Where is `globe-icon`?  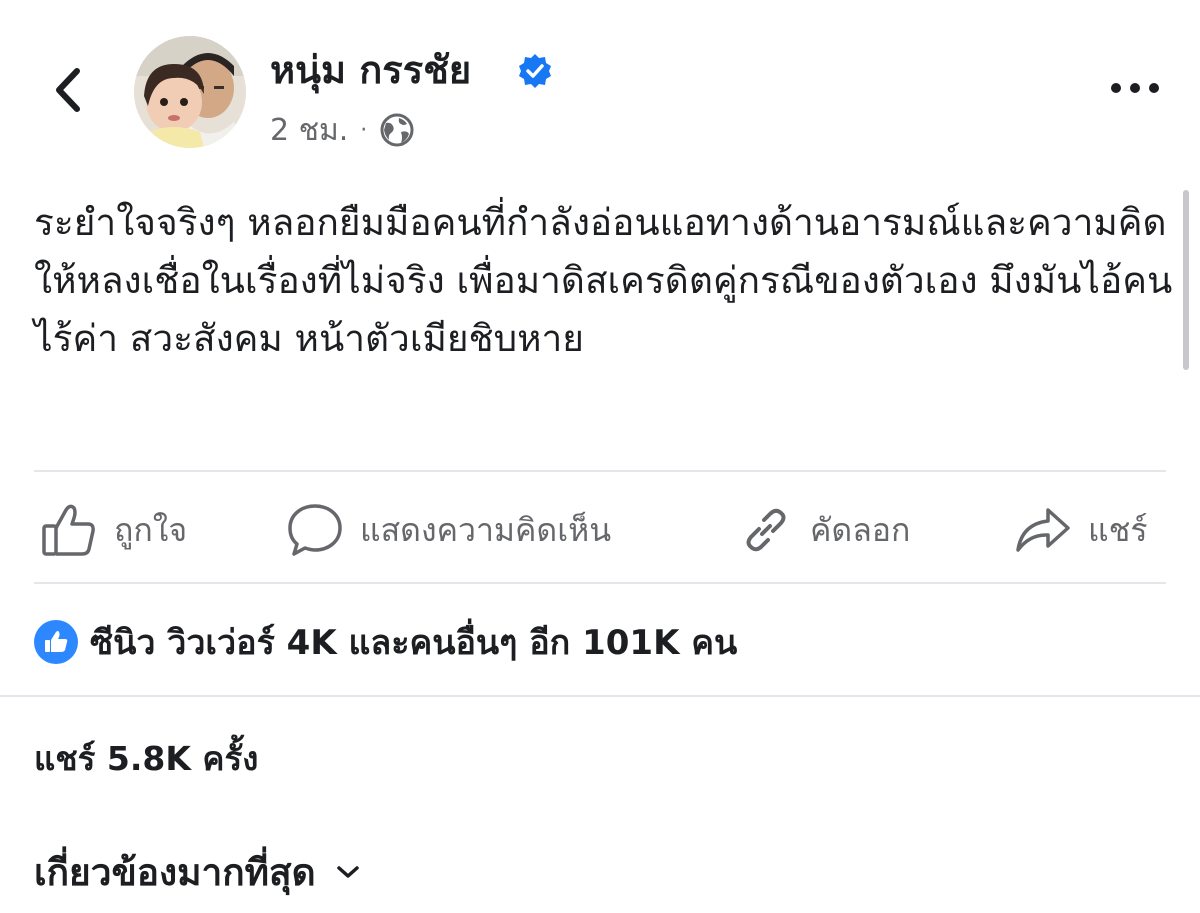 globe-icon is located at coordinates (397, 130).